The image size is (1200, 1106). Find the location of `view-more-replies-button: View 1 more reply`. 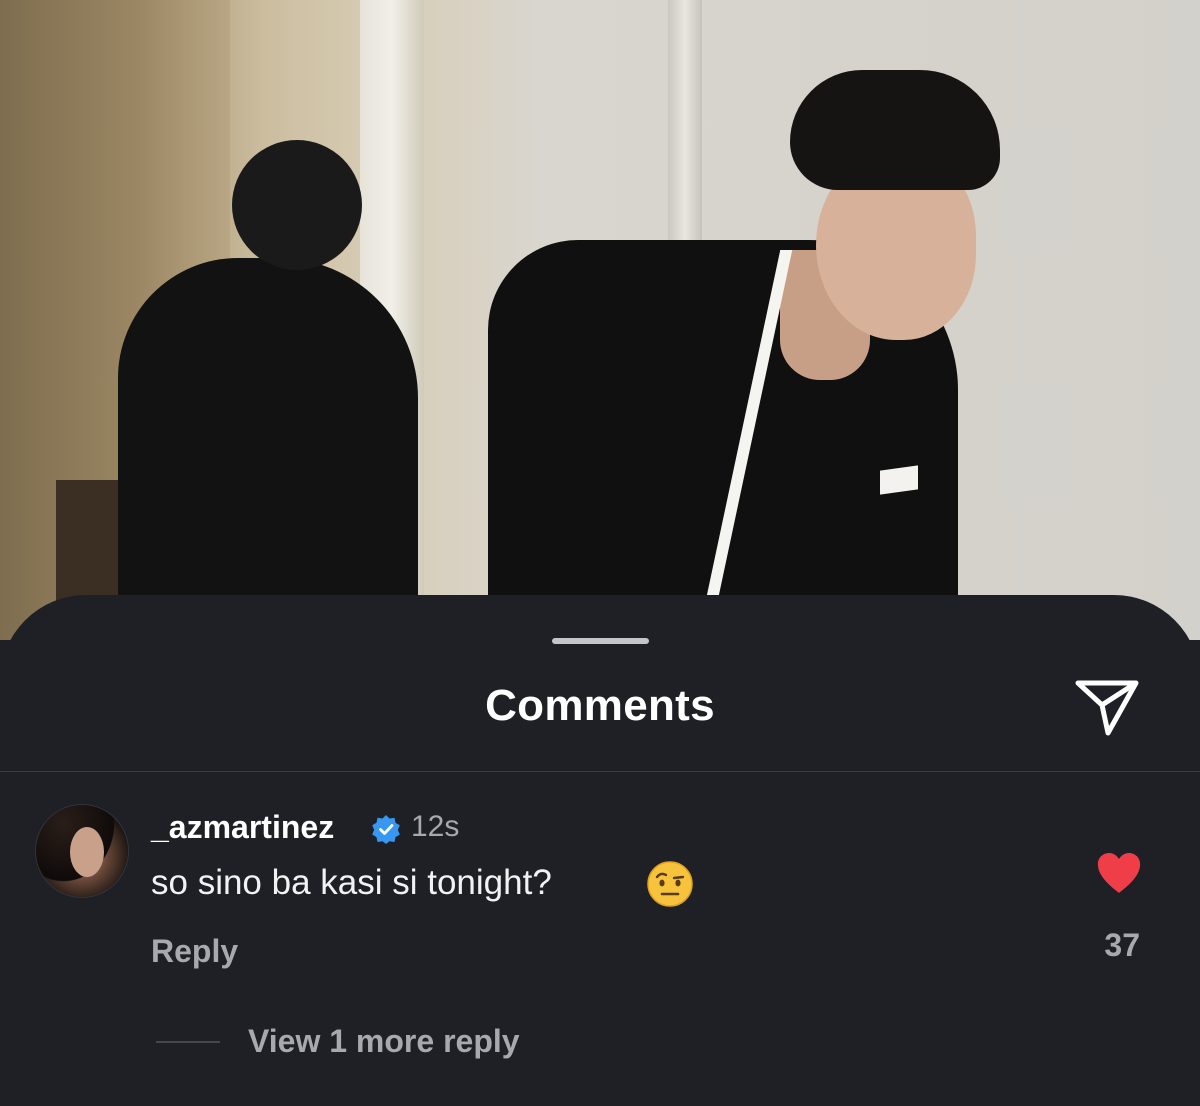

view-more-replies-button: View 1 more reply is located at coordinates (384, 1041).